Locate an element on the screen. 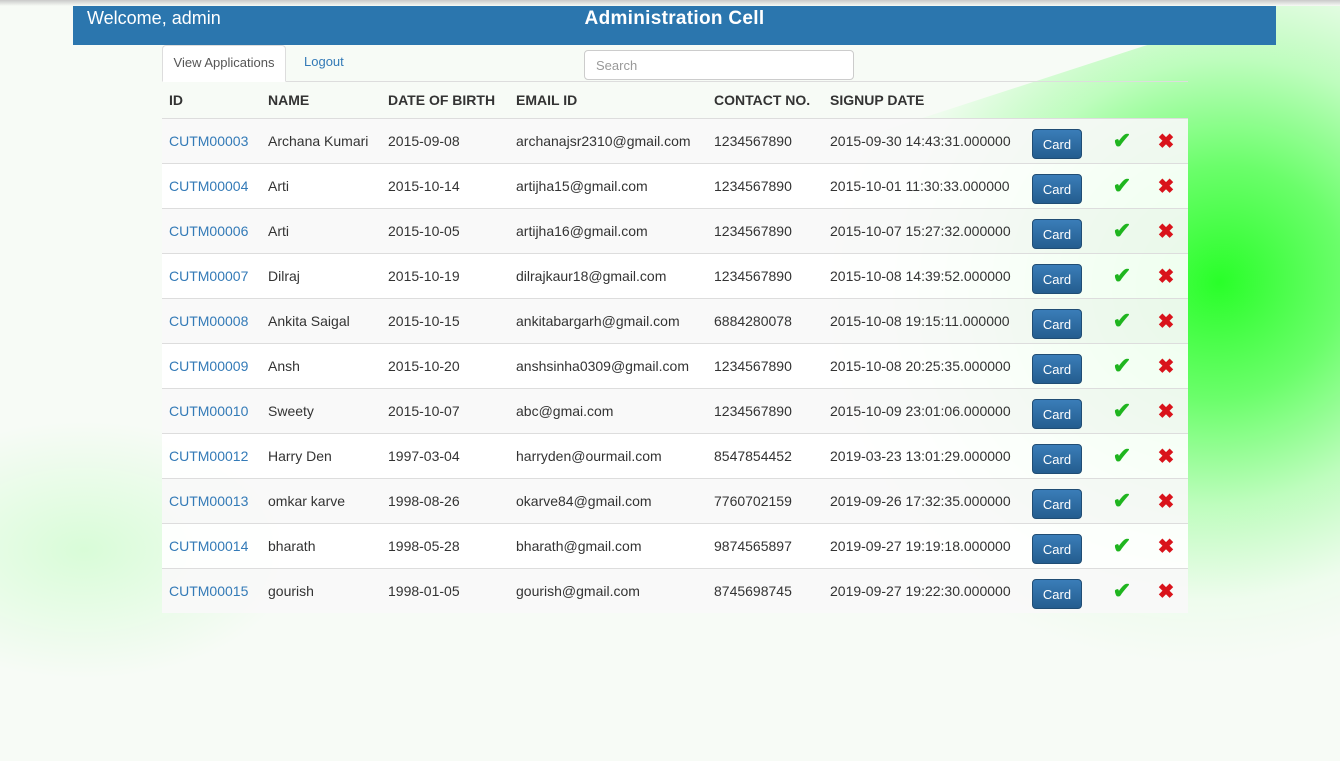 This screenshot has width=1340, height=761. signup-date: 2019-03-23 13:01:29.000000 is located at coordinates (920, 456).